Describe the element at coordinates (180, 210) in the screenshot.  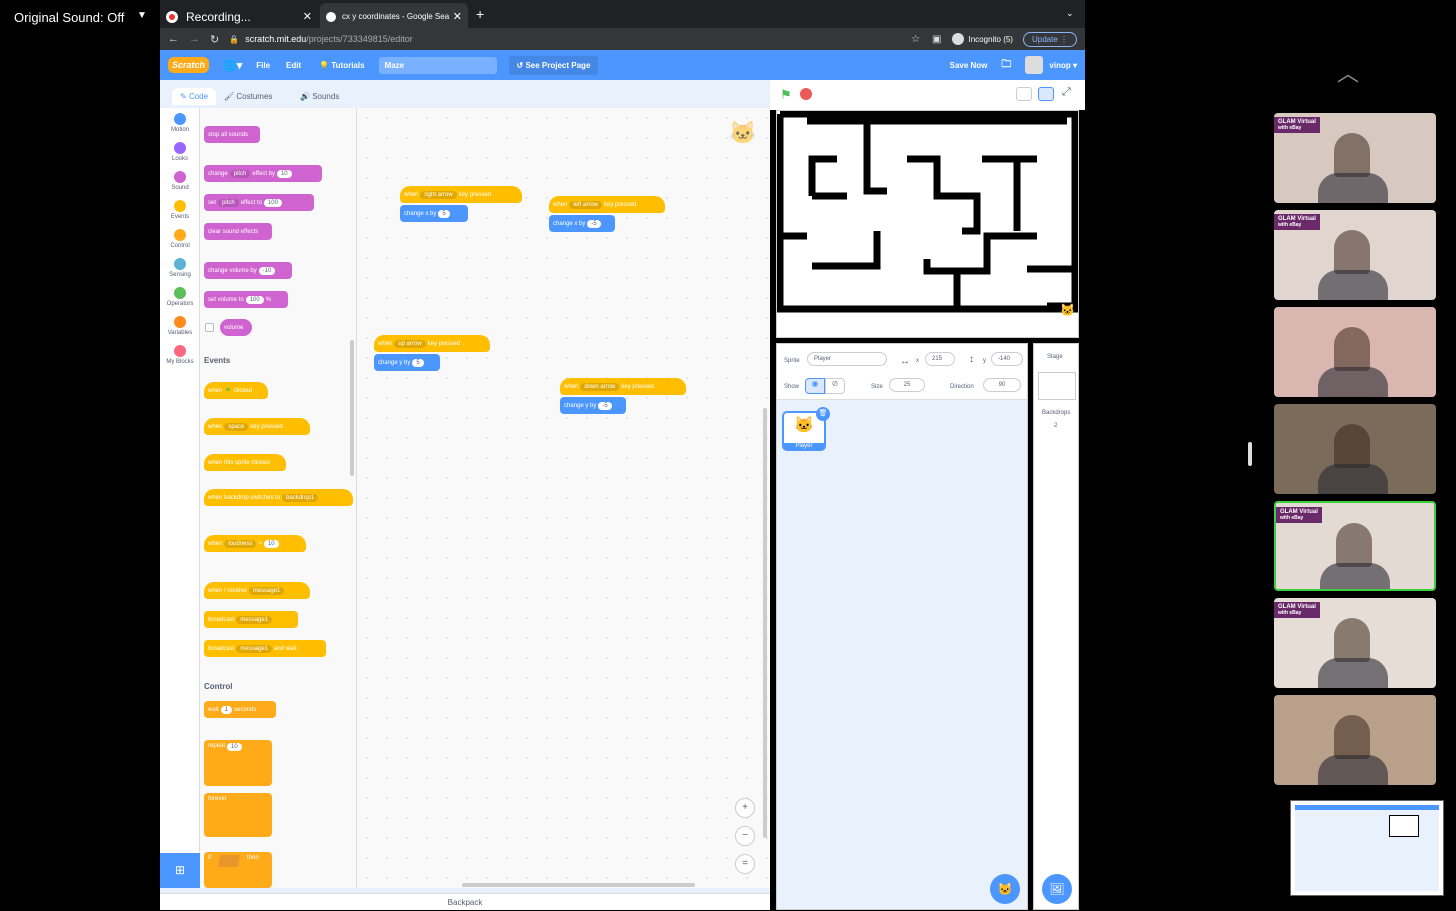
I see `category-events: Events` at that location.